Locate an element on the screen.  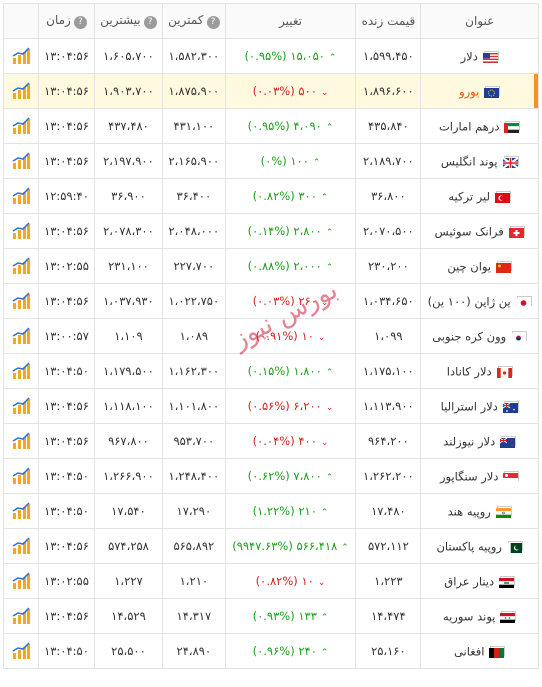
currency-name: دینار عراق is located at coordinates (469, 581).